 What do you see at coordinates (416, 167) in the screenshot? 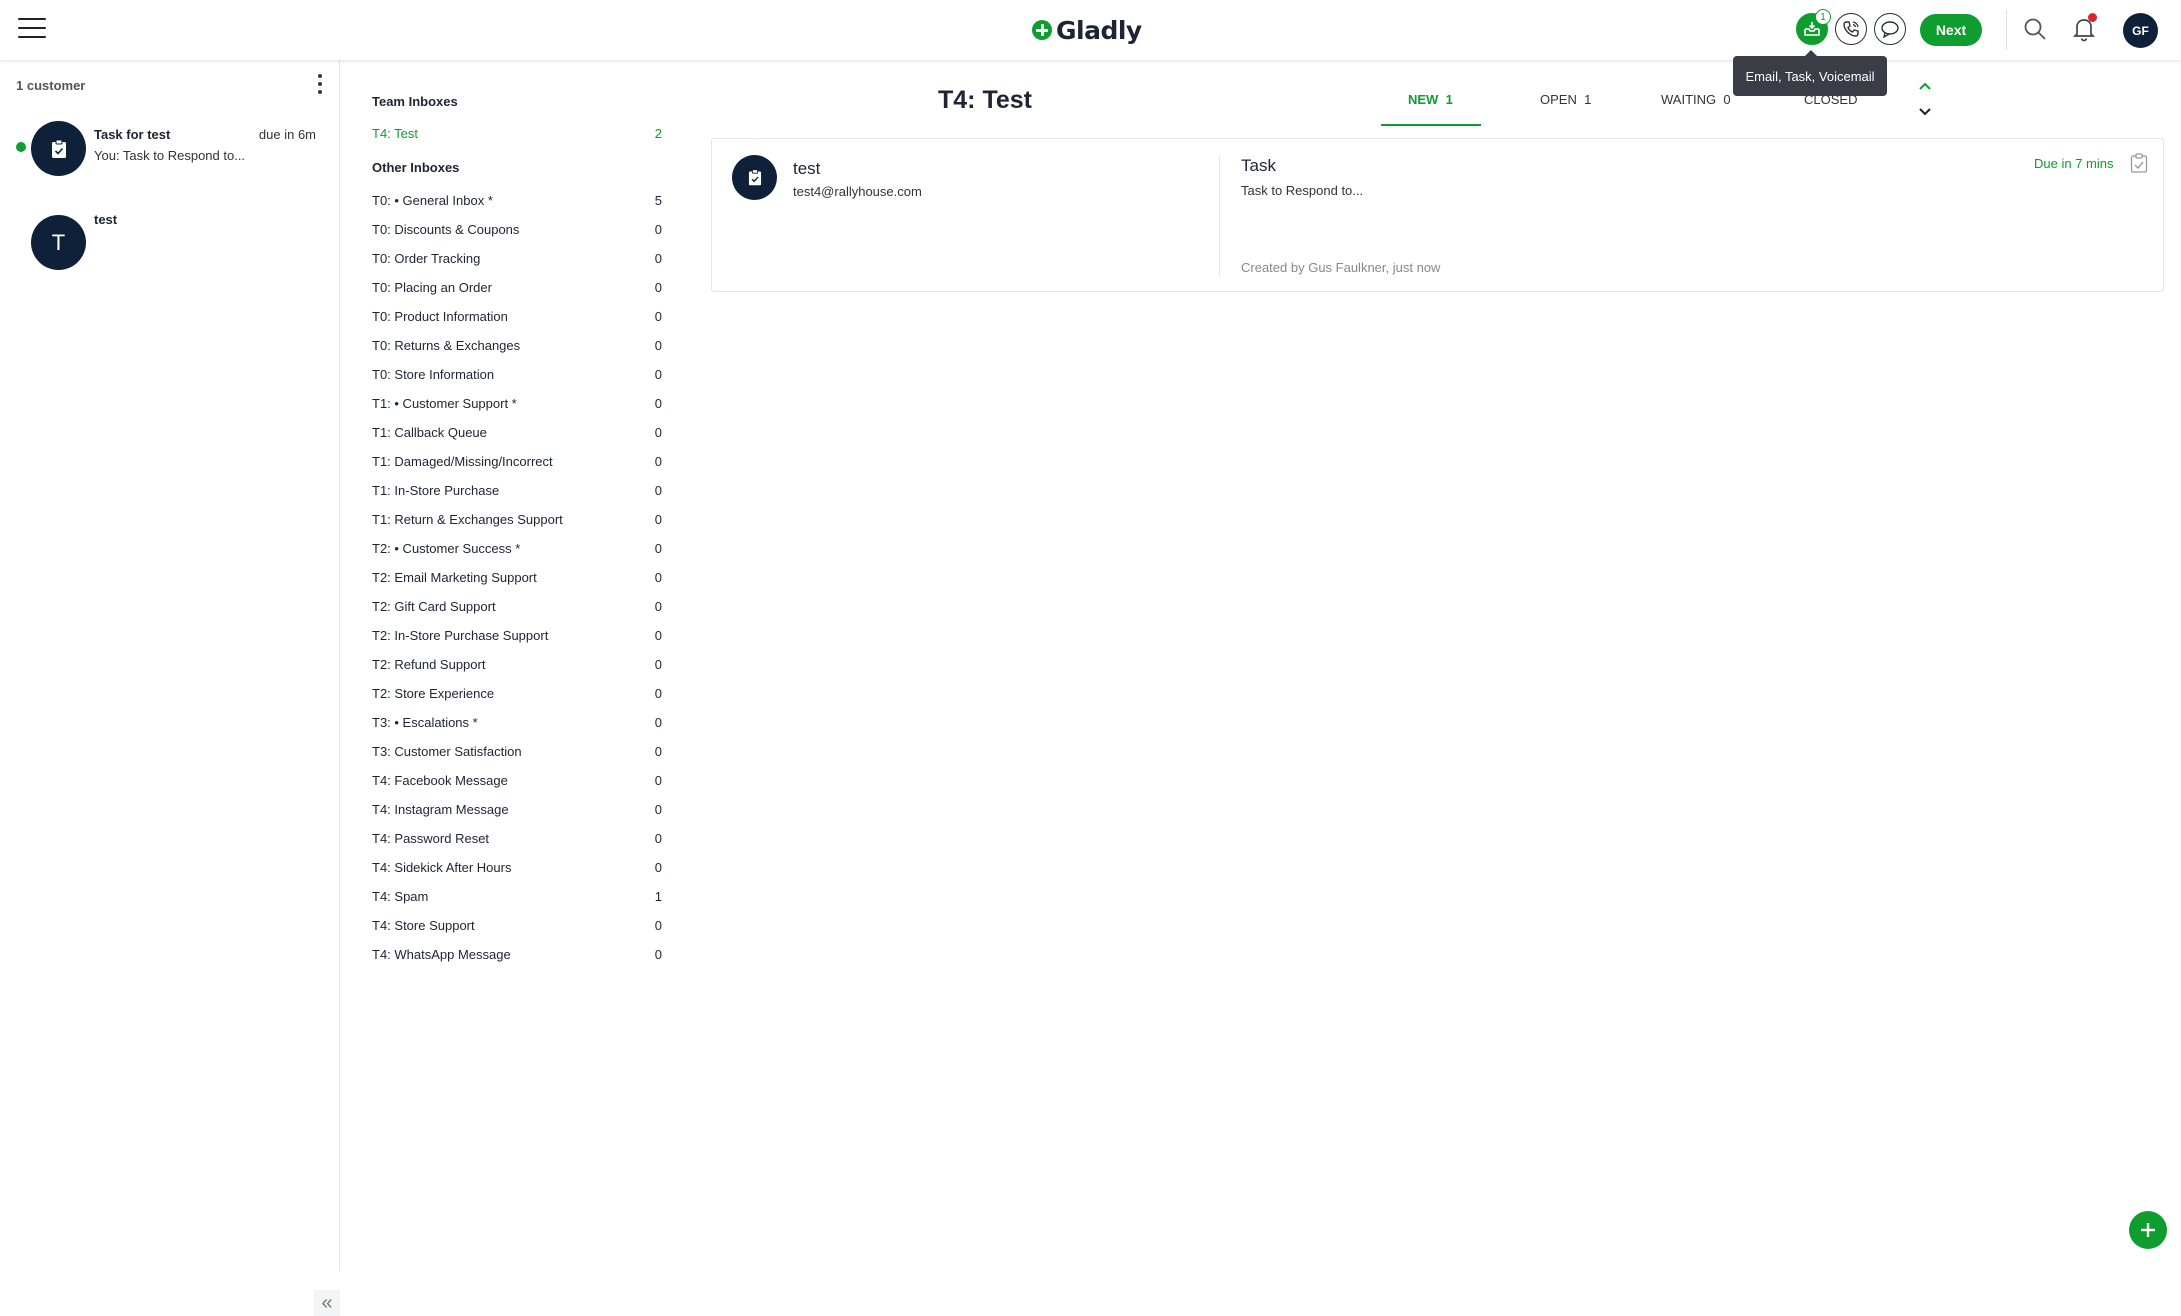
I see `other-inboxes-heading: Other Inboxes` at bounding box center [416, 167].